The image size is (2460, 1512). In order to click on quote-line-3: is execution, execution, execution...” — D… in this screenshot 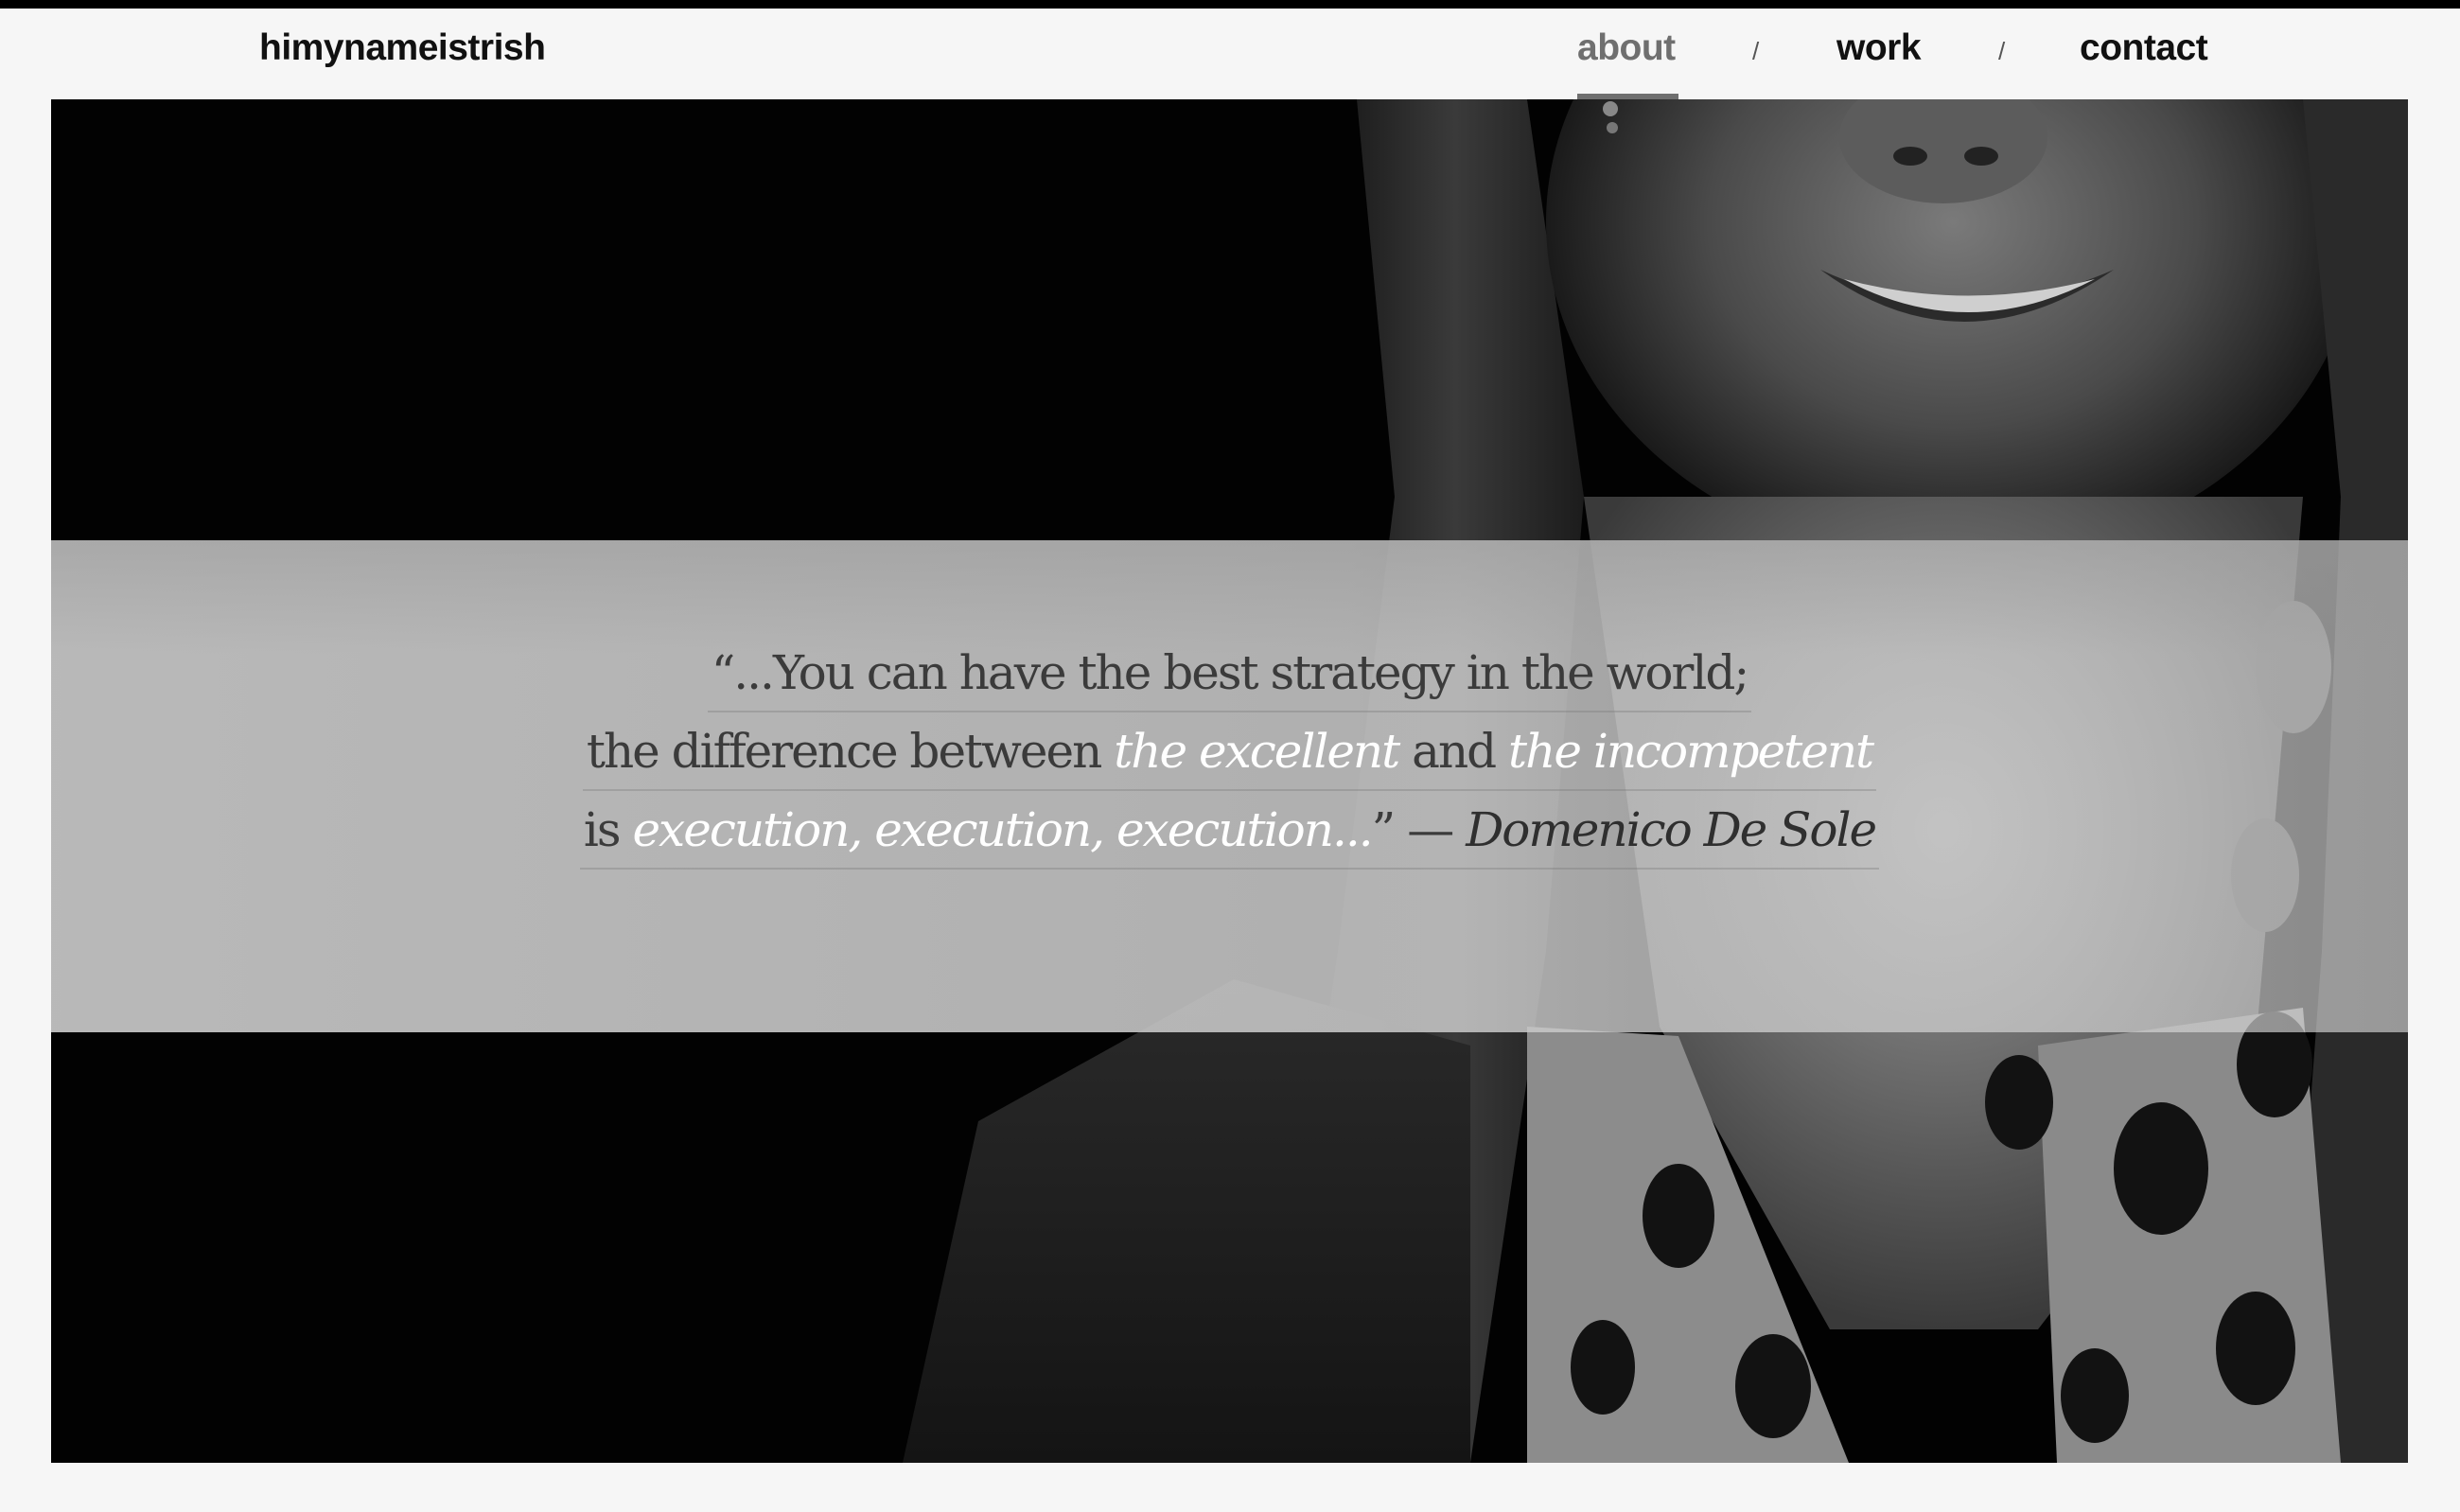, I will do `click(1229, 831)`.